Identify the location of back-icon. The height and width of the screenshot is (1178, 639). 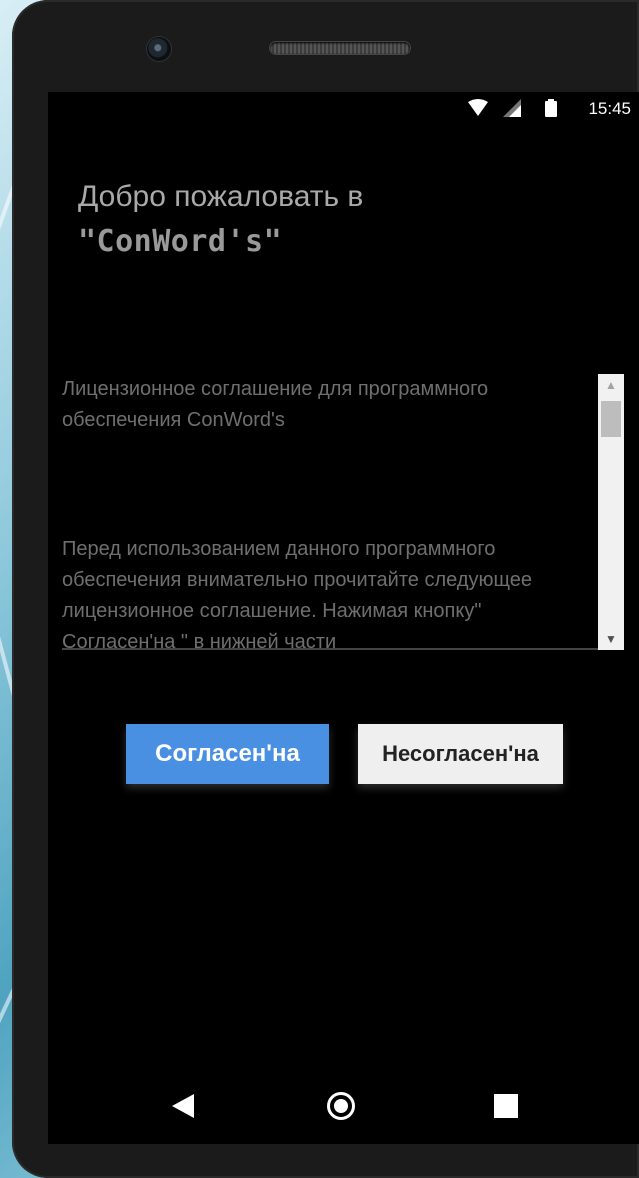
(183, 1106).